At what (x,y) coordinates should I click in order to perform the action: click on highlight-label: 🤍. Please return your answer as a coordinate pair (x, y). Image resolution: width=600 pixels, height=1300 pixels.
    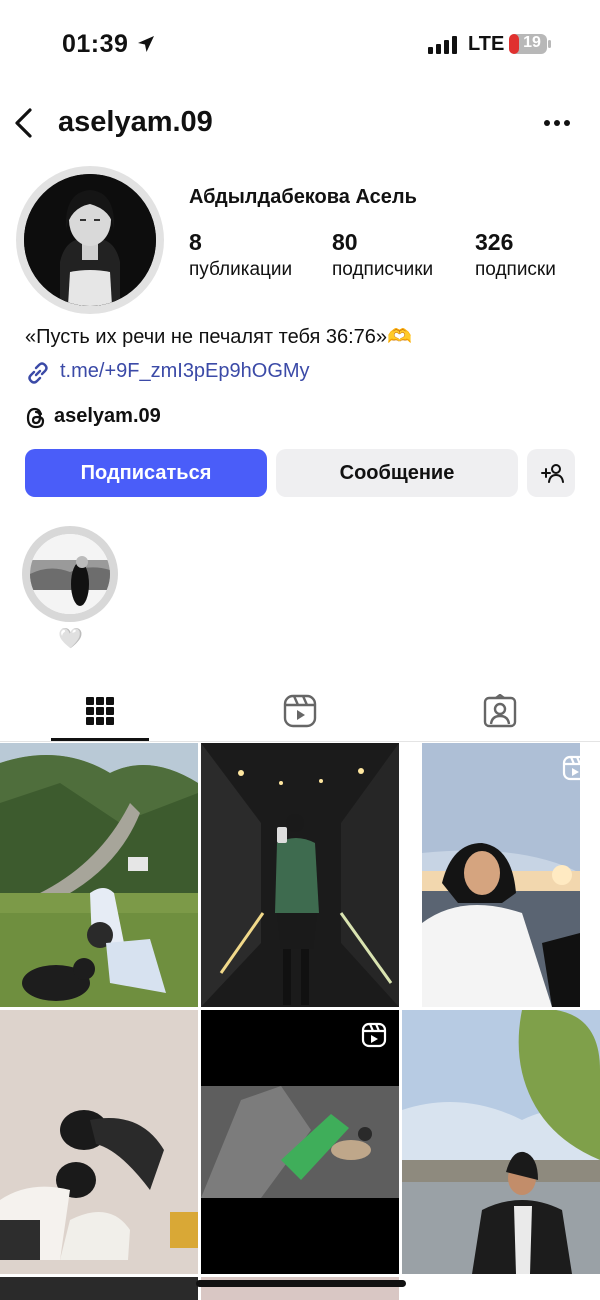
    Looking at the image, I should click on (70, 639).